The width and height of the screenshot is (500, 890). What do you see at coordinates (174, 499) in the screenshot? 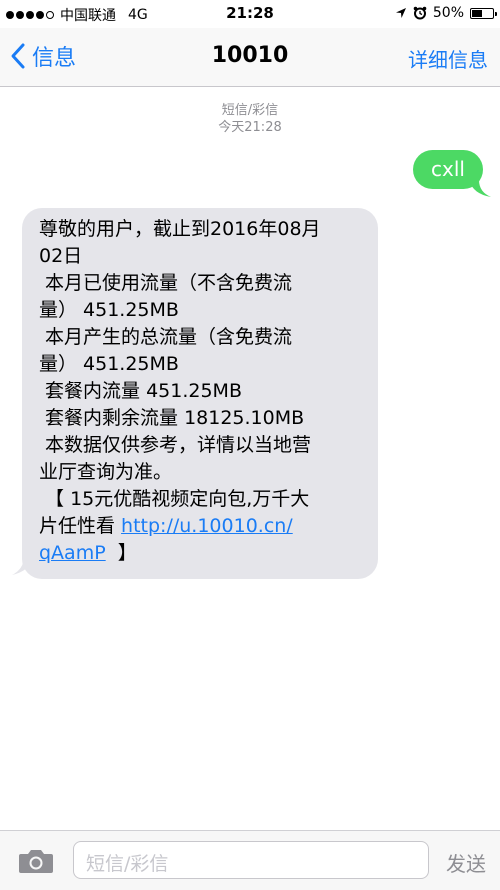
I see `message-line: 【 15元优酷视频定向包,万千大` at bounding box center [174, 499].